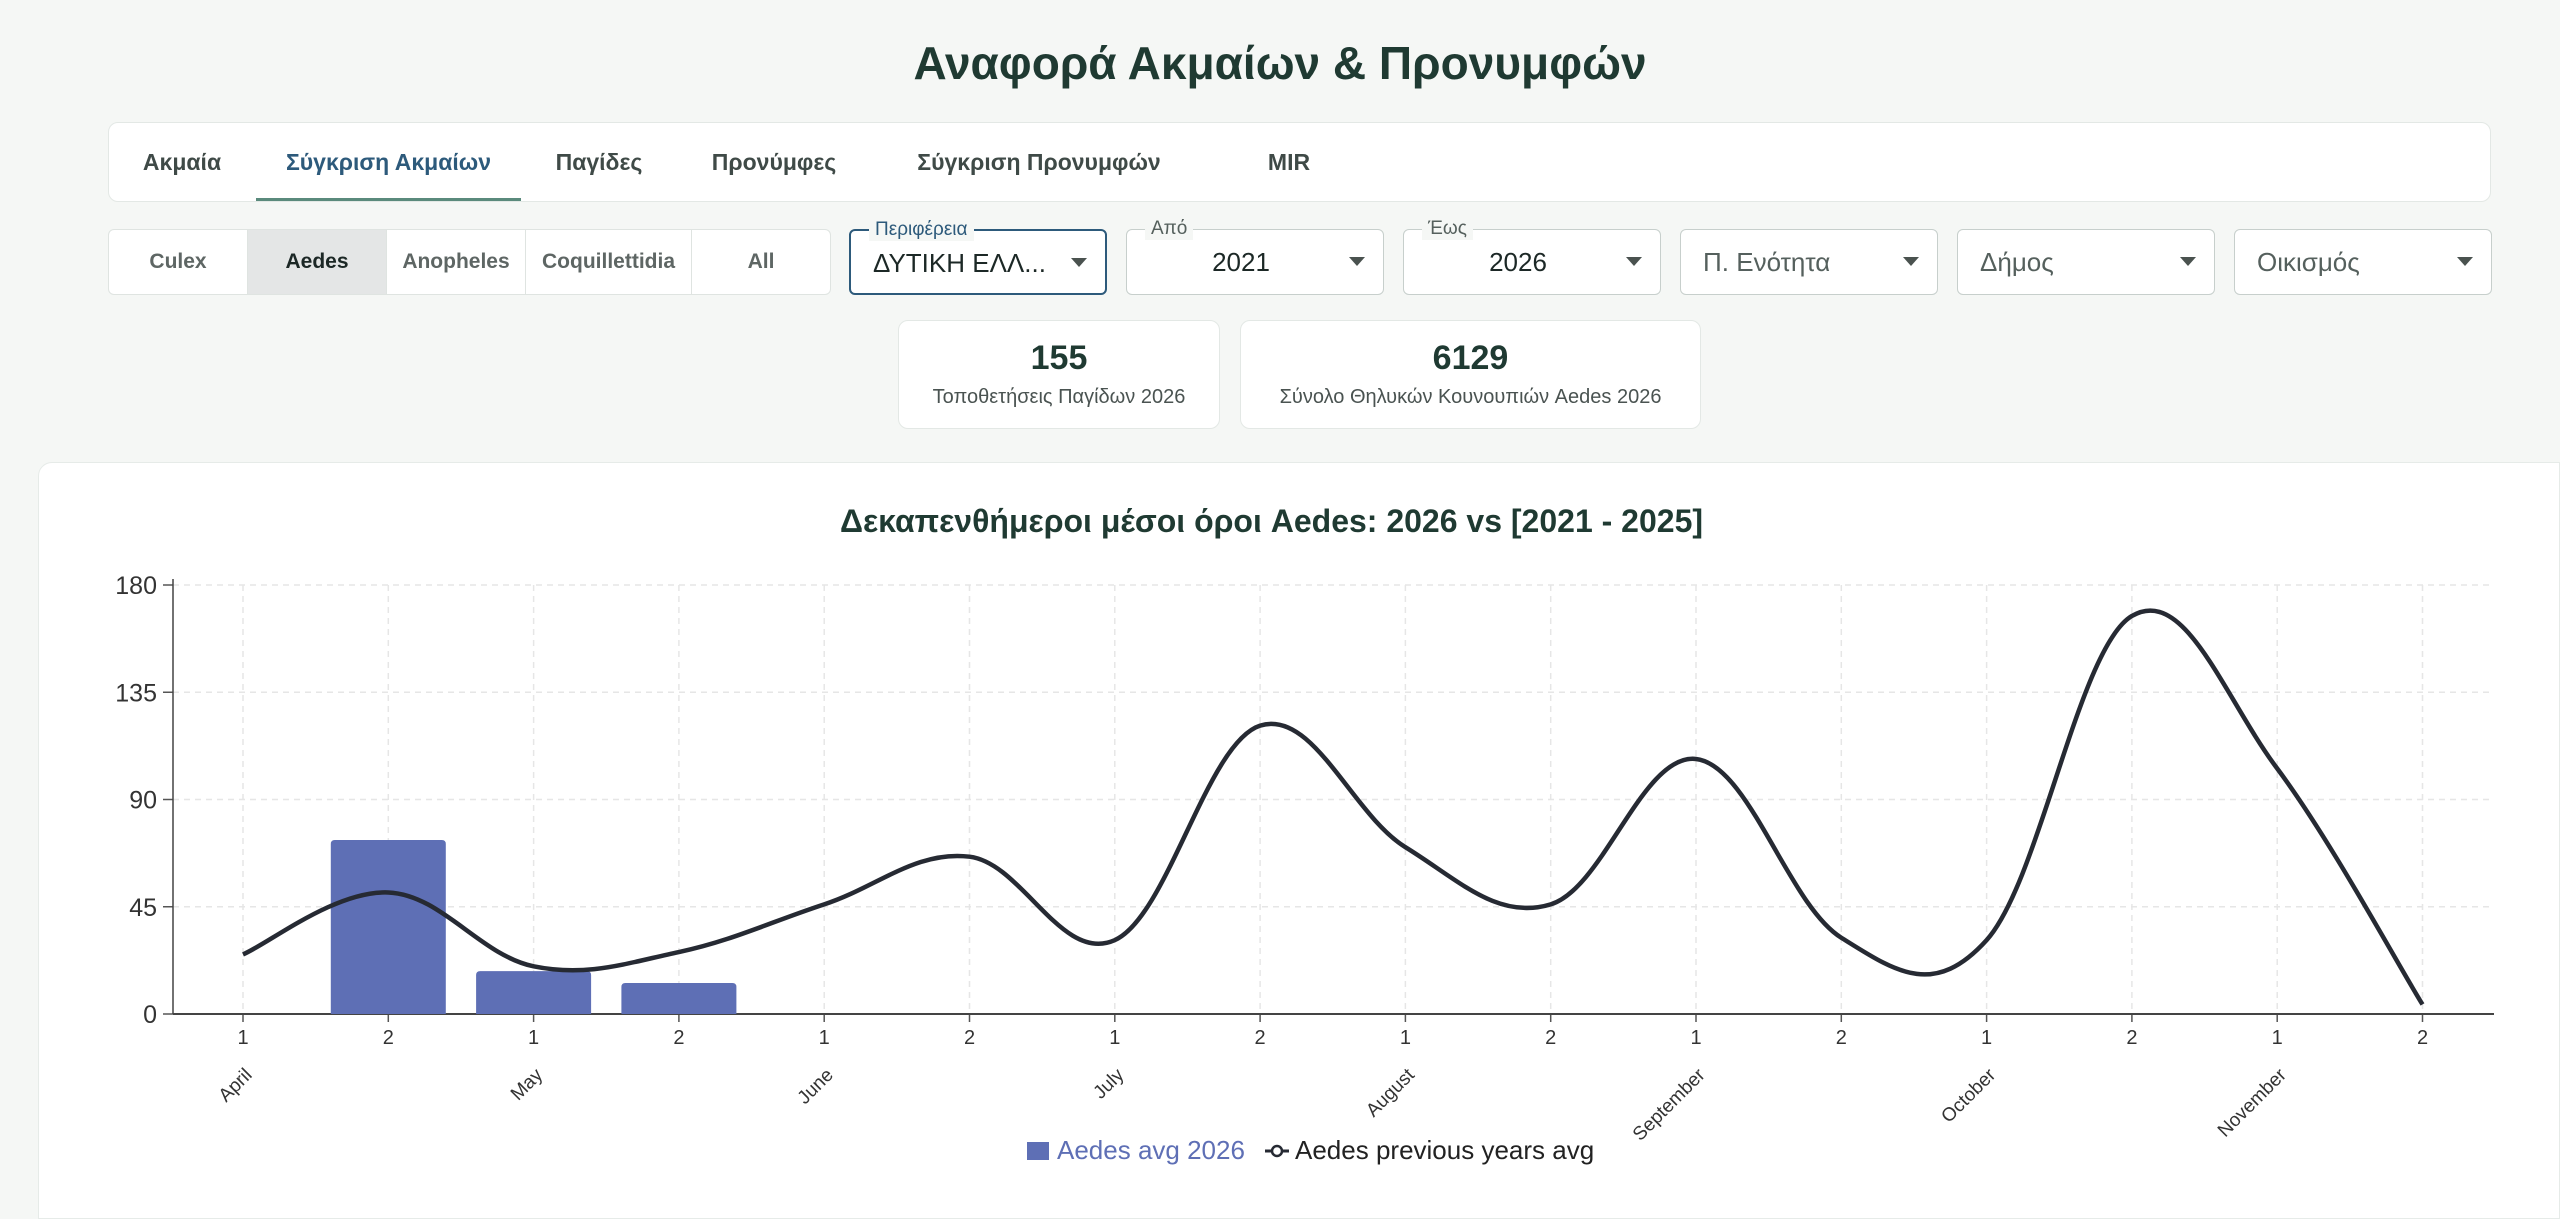 This screenshot has height=1219, width=2560. I want to click on stat-female-mosquitoes-value: 6129, so click(1470, 358).